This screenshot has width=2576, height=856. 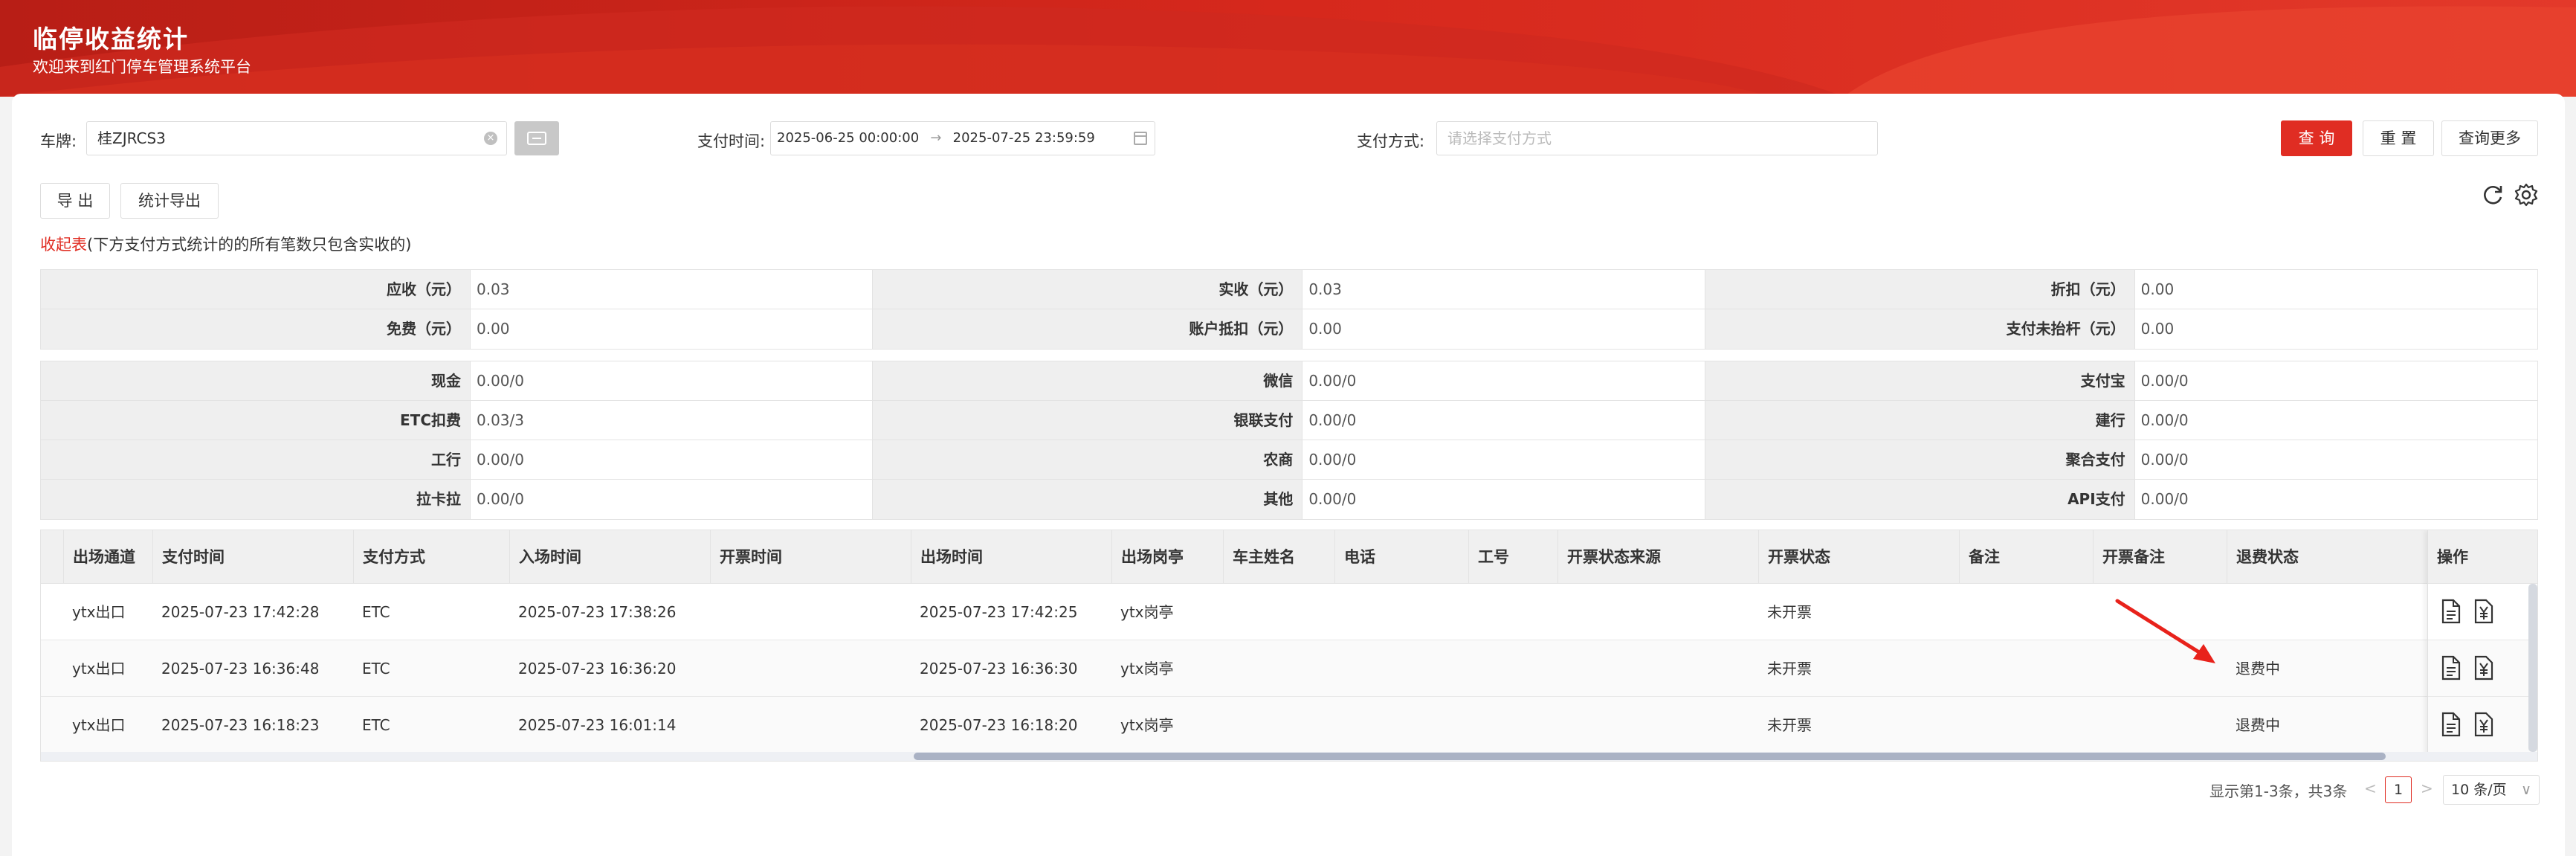 I want to click on page-1-button: 1, so click(x=2398, y=789).